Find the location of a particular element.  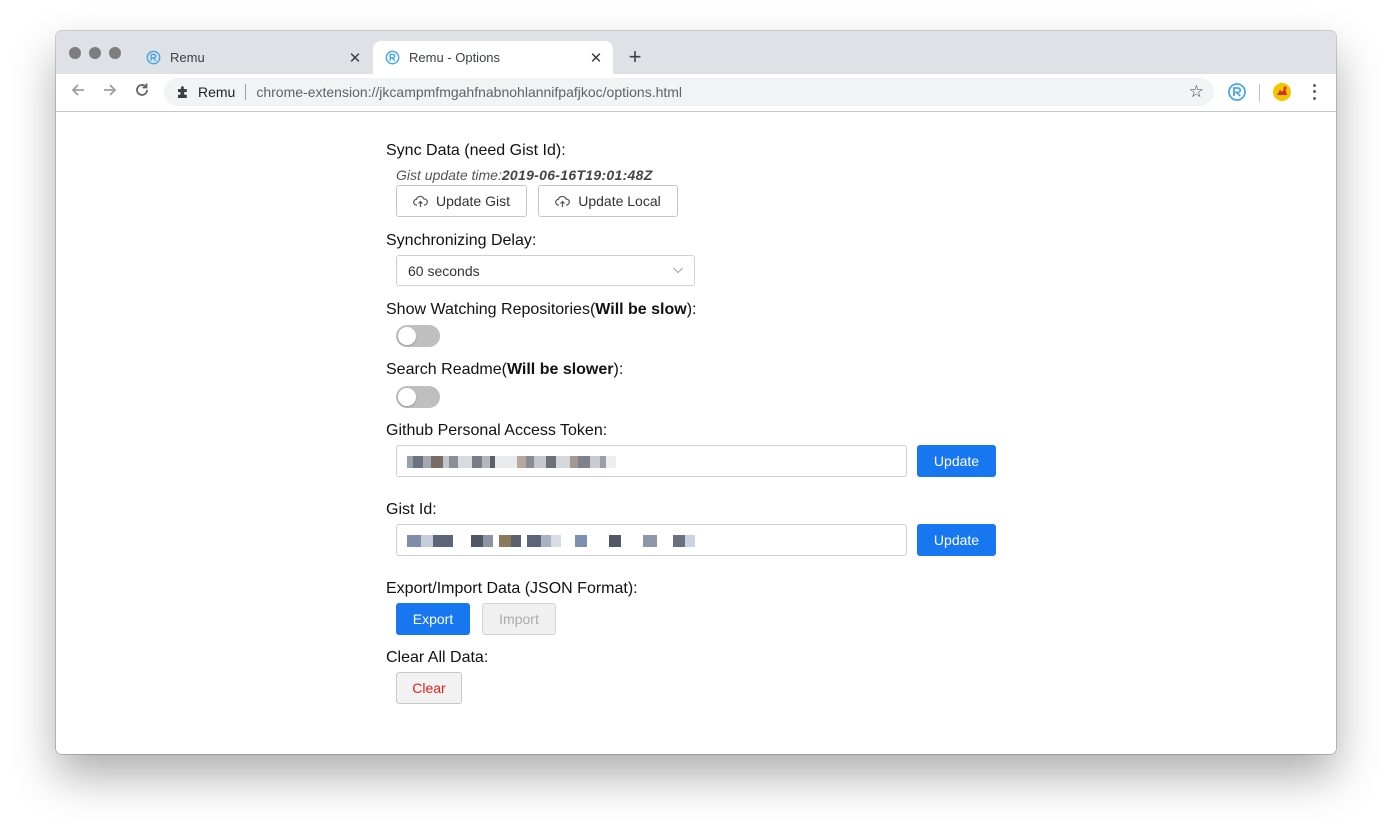

sync-delay-value: 60 seconds is located at coordinates (444, 270).